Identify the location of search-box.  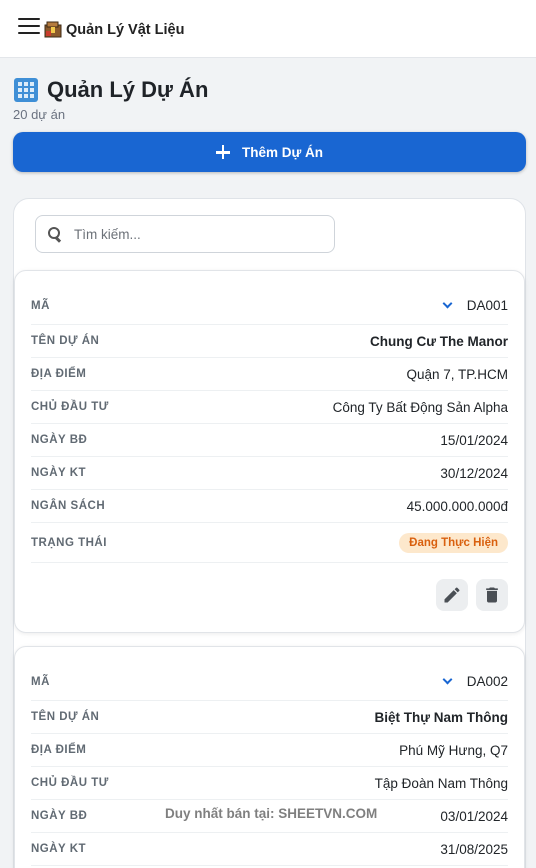
(185, 234).